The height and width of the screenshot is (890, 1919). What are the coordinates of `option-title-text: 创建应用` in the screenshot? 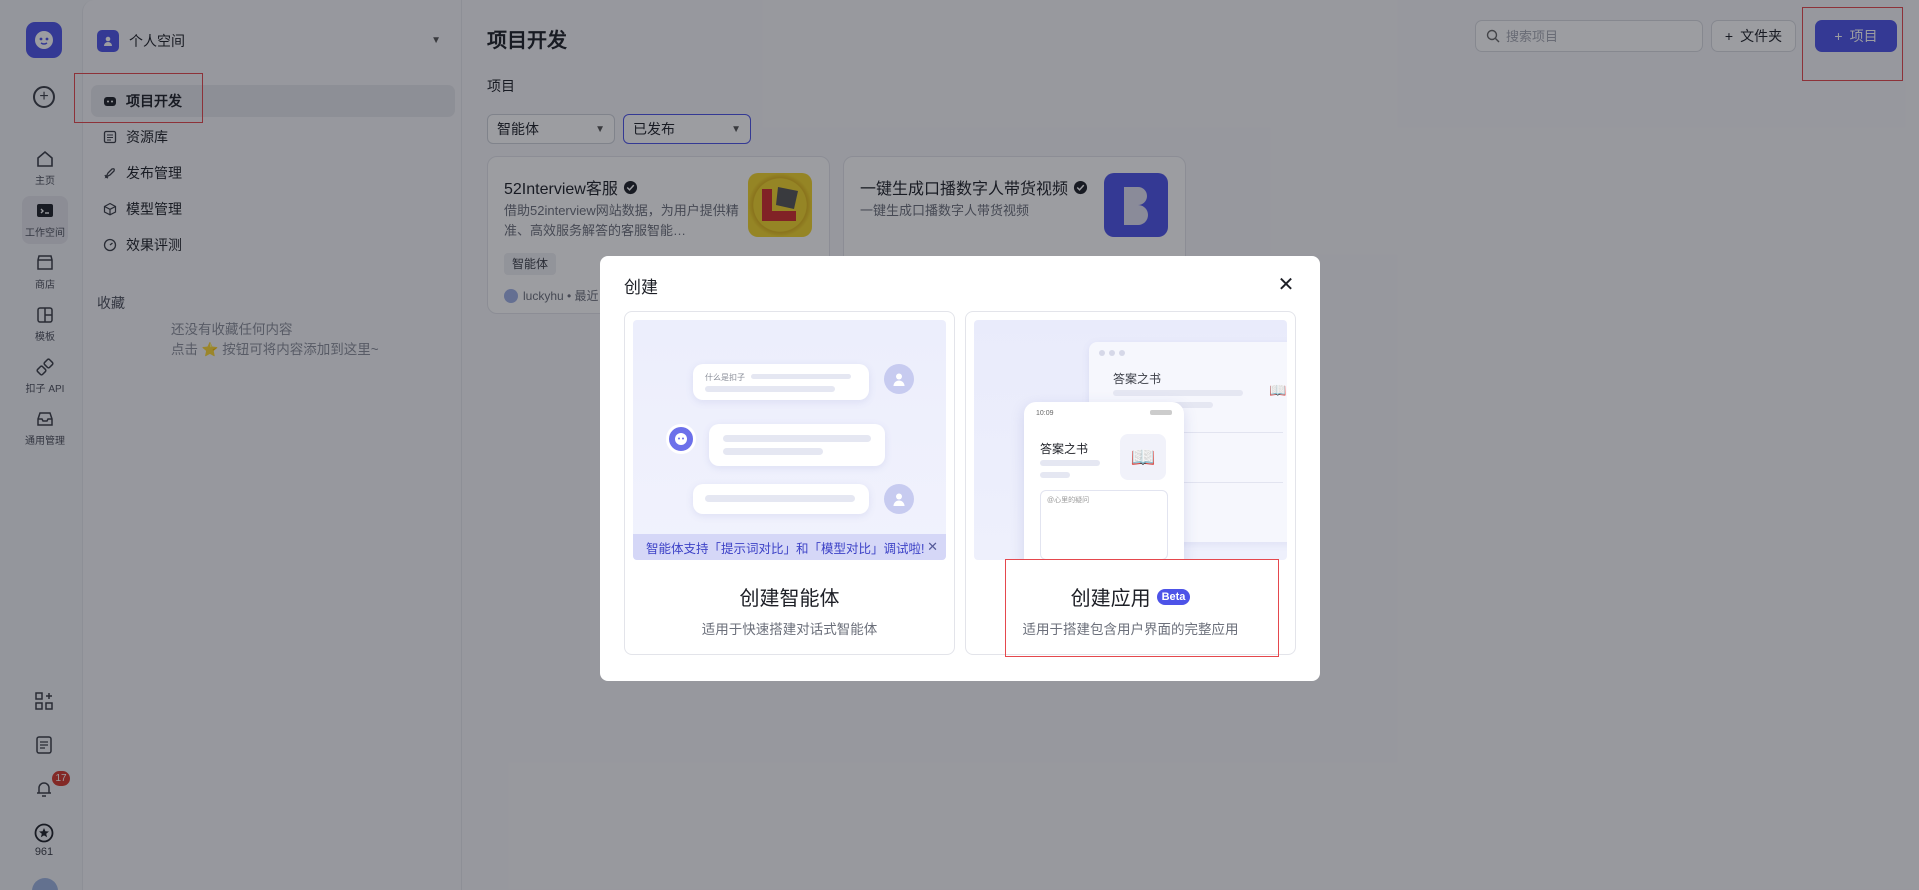 It's located at (1110, 599).